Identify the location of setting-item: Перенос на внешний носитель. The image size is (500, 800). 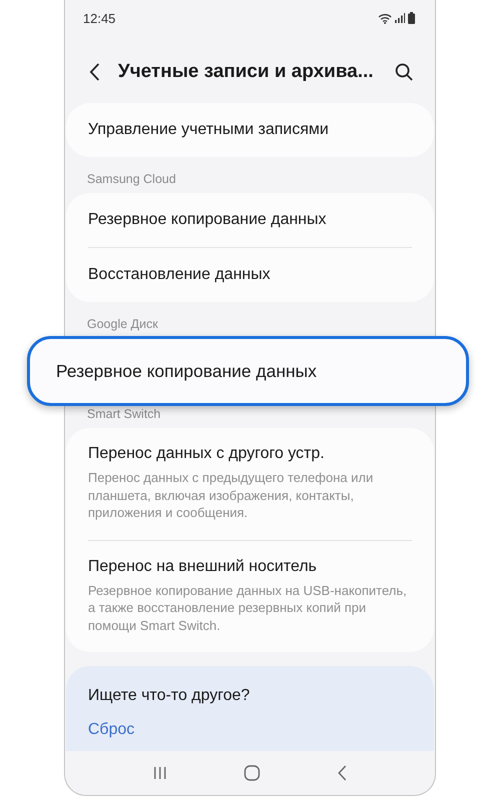
(250, 566).